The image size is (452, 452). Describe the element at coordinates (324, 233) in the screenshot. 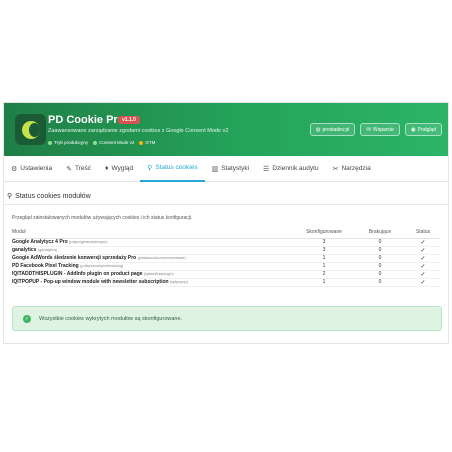

I see `column-header-configured: Skonfigurowane` at that location.